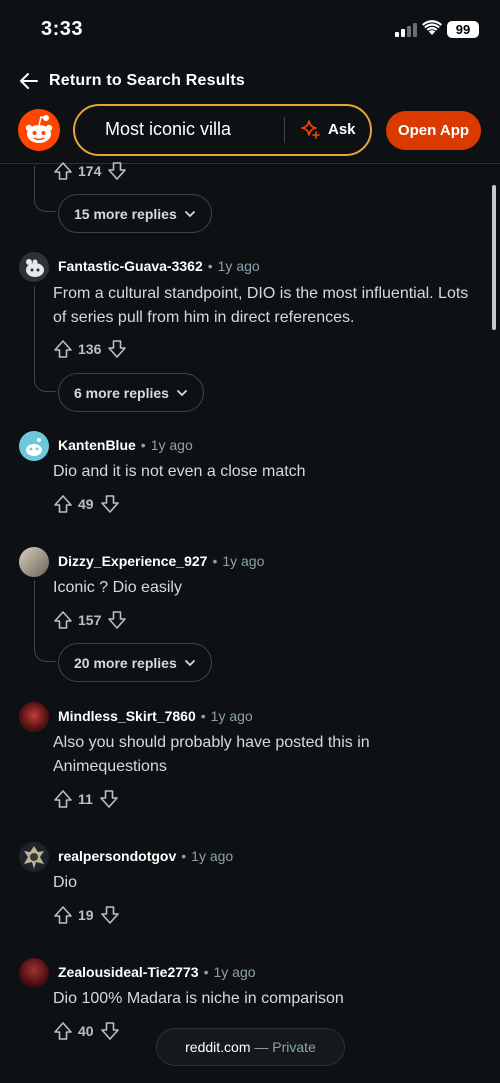 Image resolution: width=500 pixels, height=1083 pixels. I want to click on vote-controls: 136, so click(90, 349).